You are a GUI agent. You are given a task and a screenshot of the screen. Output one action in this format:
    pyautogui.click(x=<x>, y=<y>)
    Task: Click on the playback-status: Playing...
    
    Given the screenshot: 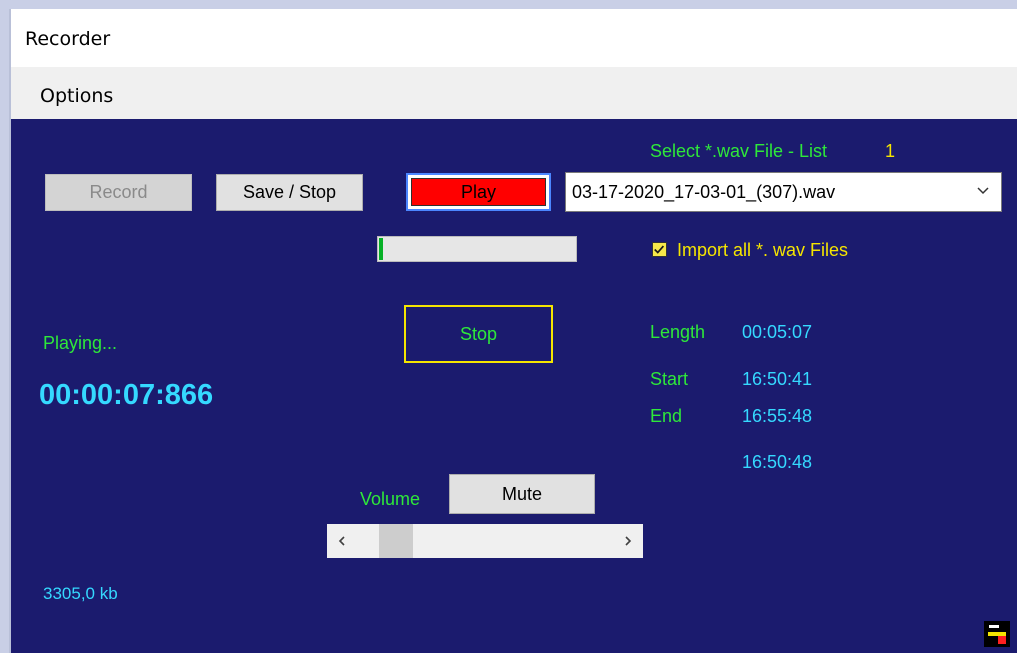 What is the action you would take?
    pyautogui.click(x=80, y=343)
    